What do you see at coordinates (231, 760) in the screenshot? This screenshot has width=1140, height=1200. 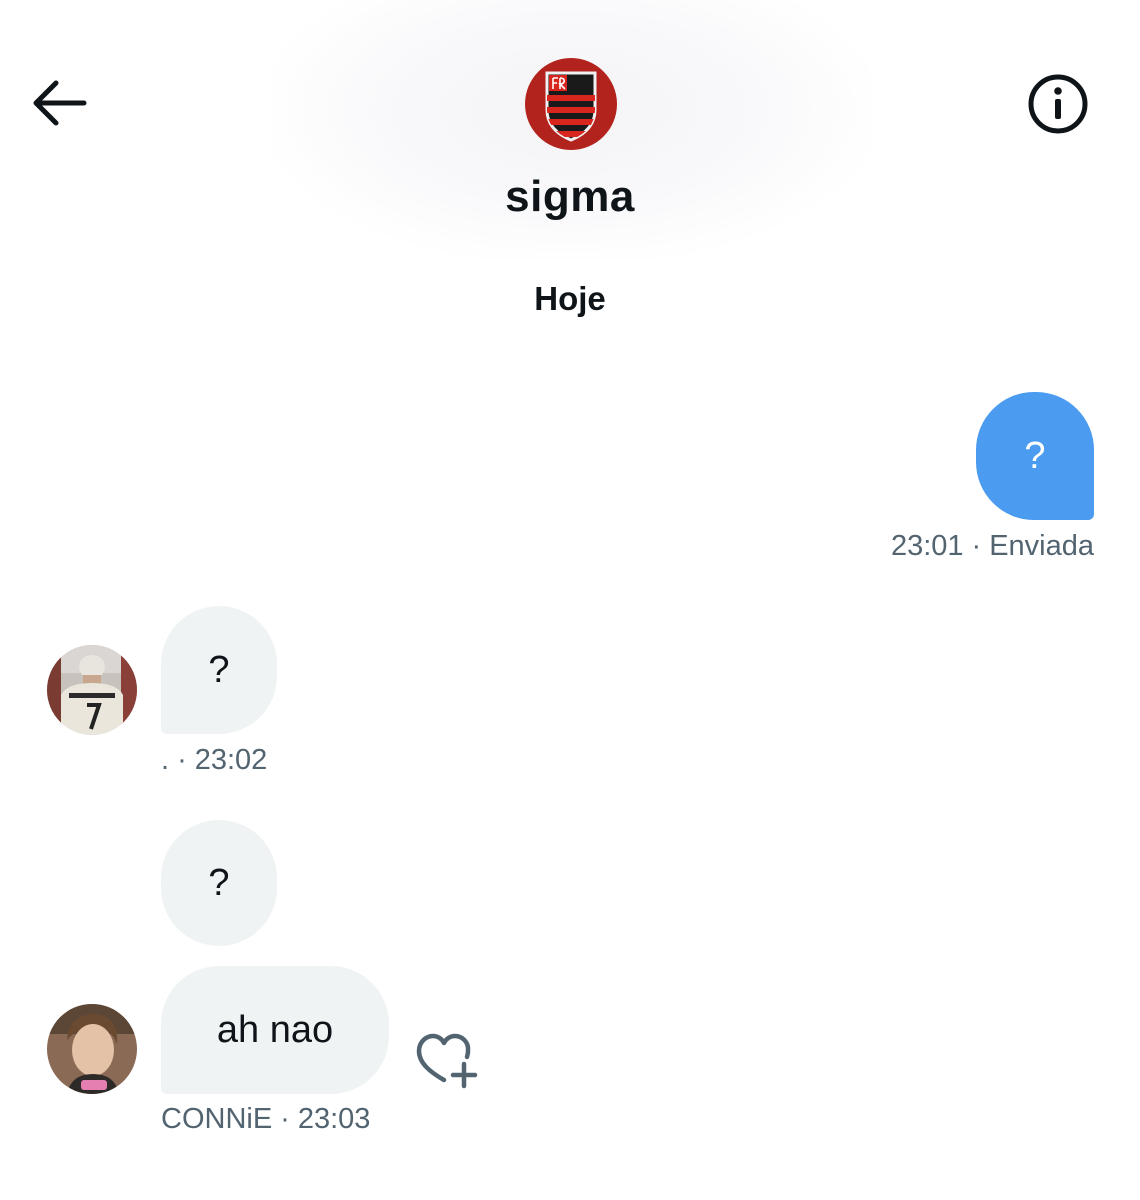 I see `message-time: 23:02` at bounding box center [231, 760].